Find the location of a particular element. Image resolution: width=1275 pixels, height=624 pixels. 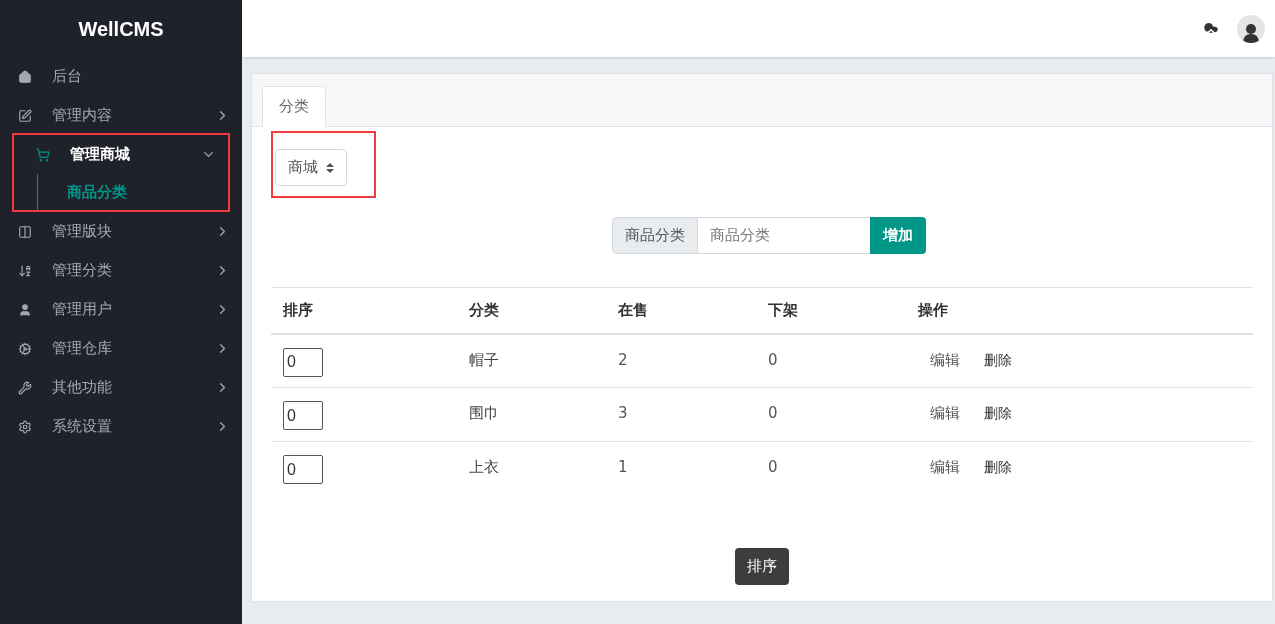

person-silhouette-icon is located at coordinates (1251, 32).